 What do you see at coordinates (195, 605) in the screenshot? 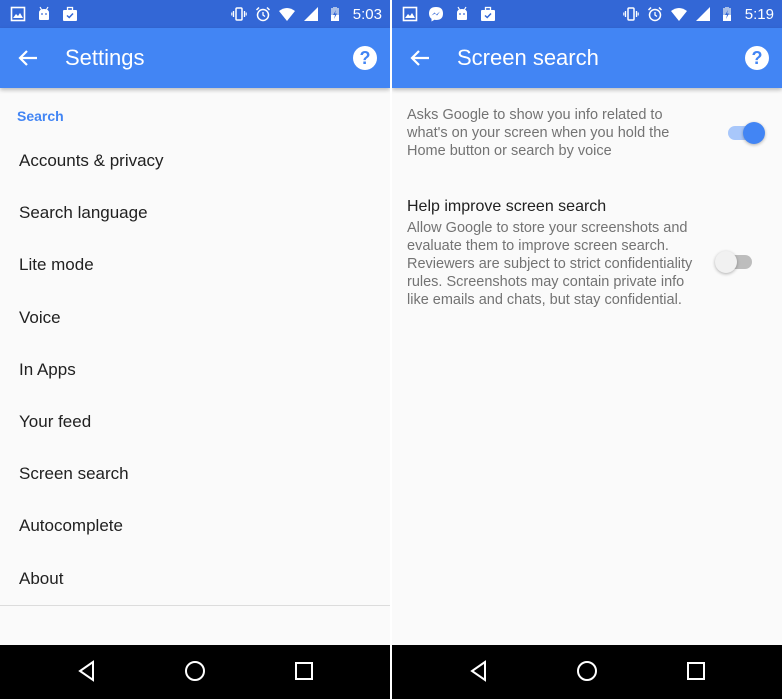
I see `divider` at bounding box center [195, 605].